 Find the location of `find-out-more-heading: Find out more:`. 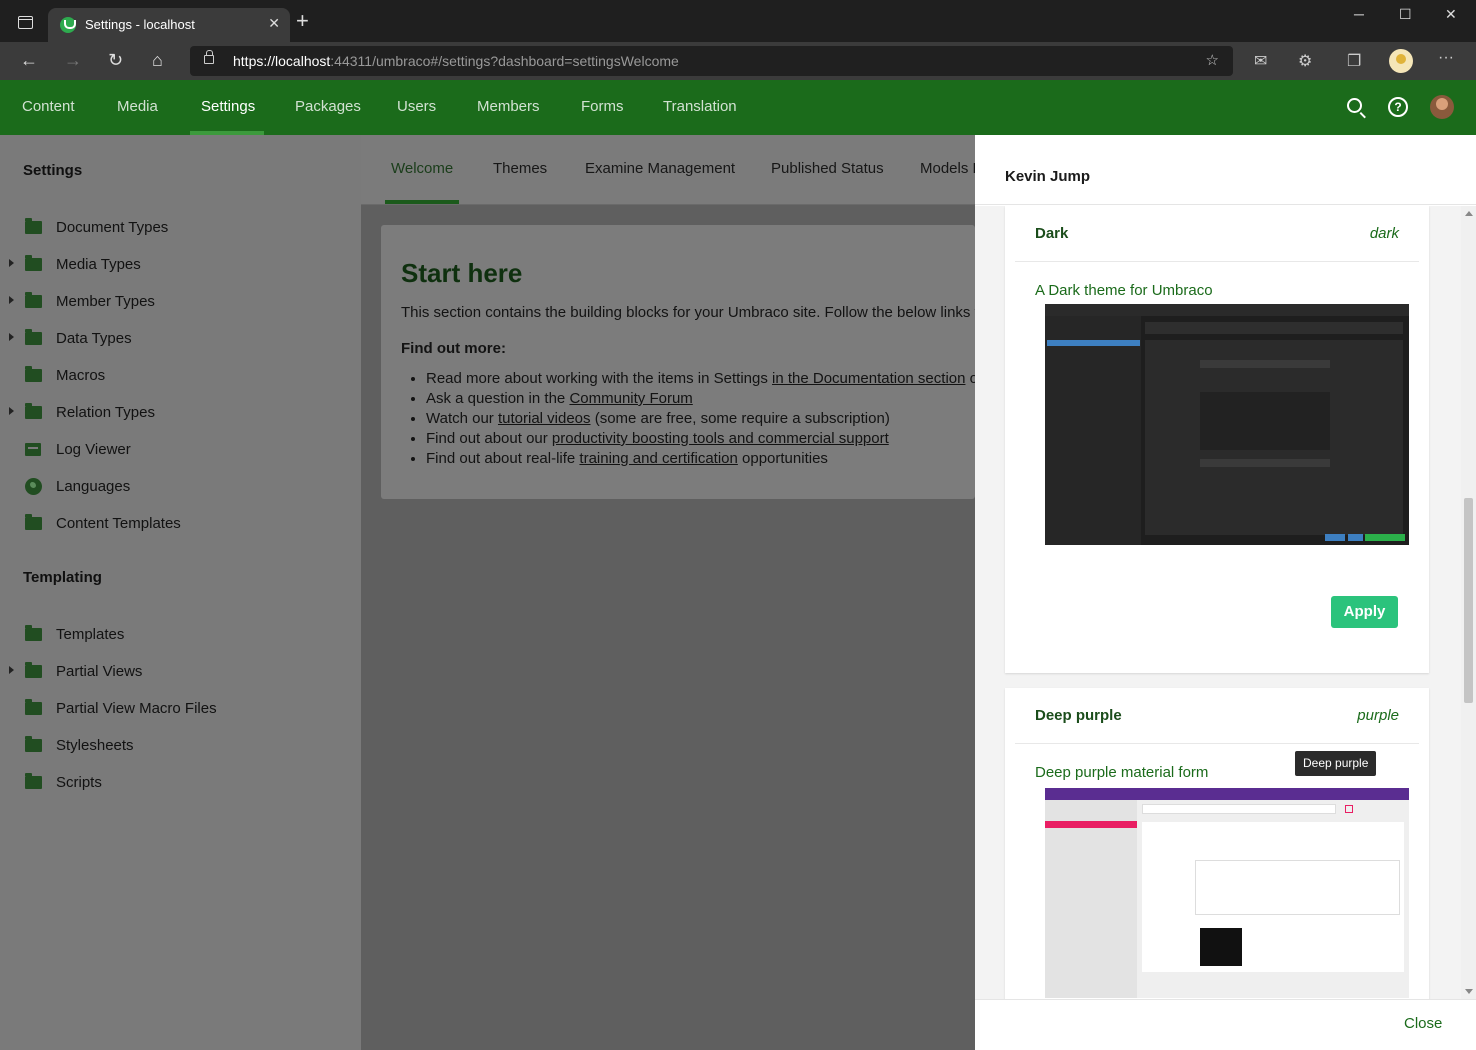

find-out-more-heading: Find out more: is located at coordinates (453, 348).